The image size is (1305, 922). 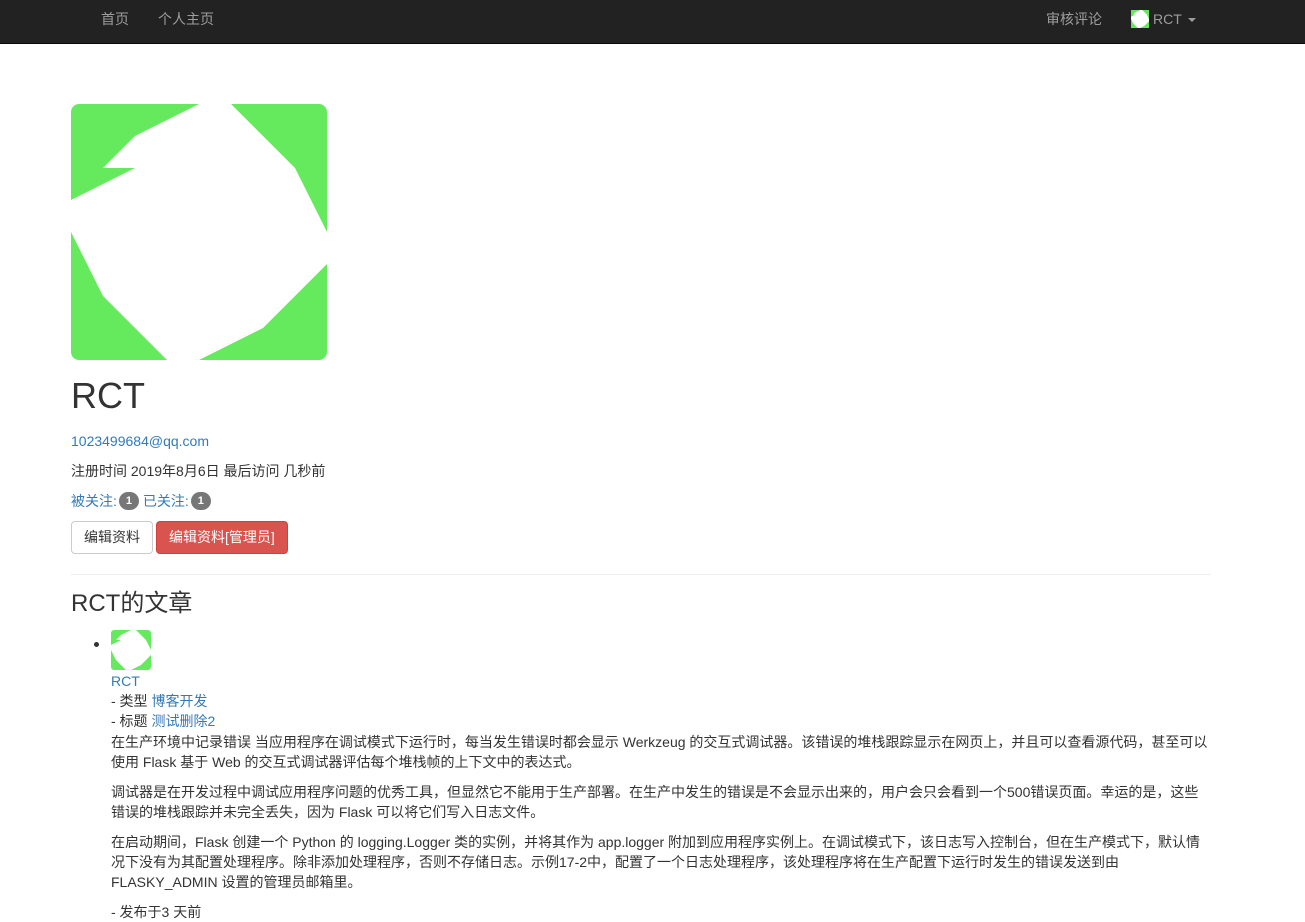 What do you see at coordinates (304, 471) in the screenshot?
I see `last-seen-value: 几秒前` at bounding box center [304, 471].